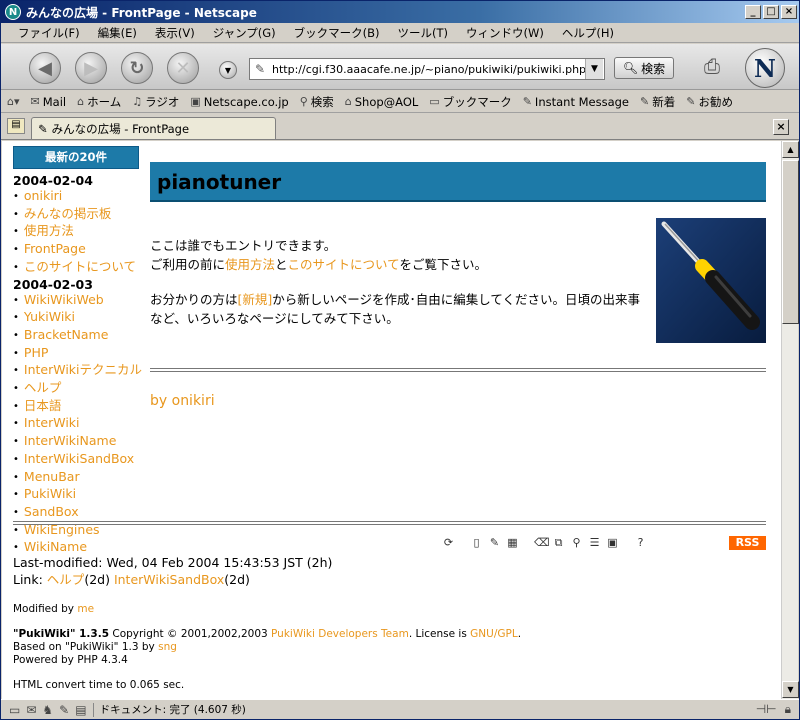 This screenshot has height=720, width=800. Describe the element at coordinates (76, 513) in the screenshot. I see `sidebar-link: SandBox` at that location.